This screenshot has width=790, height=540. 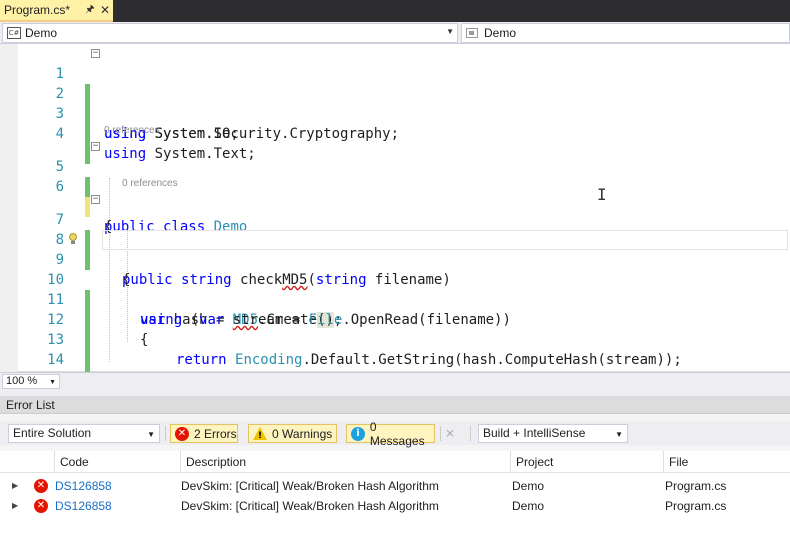 I want to click on text-cursor-icon: I, so click(x=602, y=194).